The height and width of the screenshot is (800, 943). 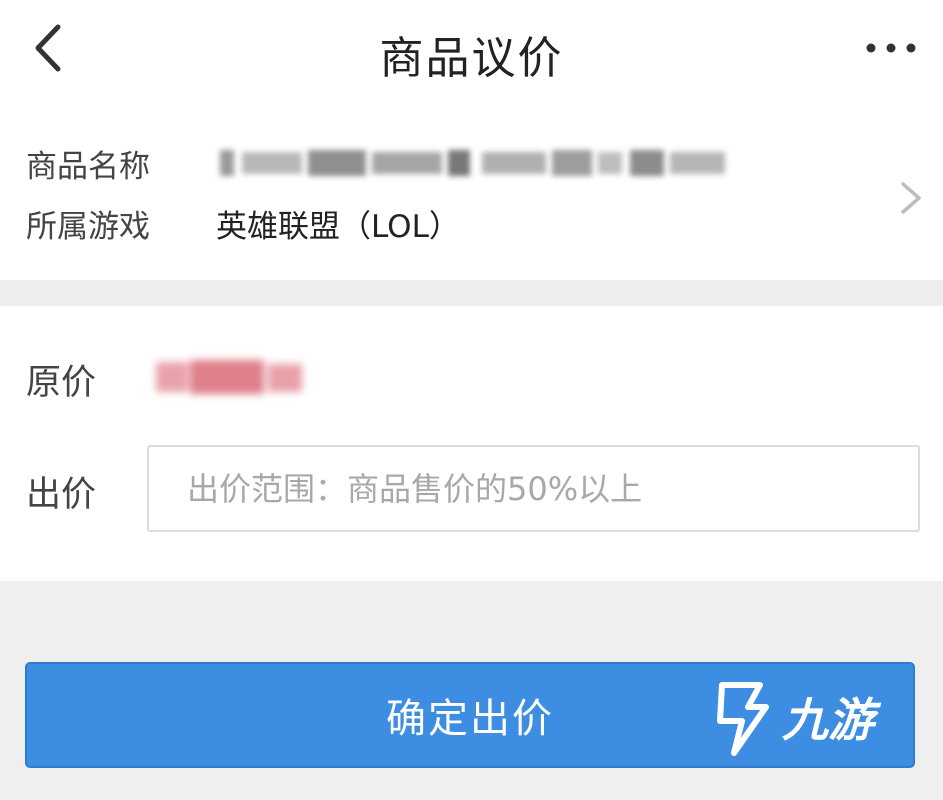 I want to click on page-title: 商品议价, so click(x=471, y=58).